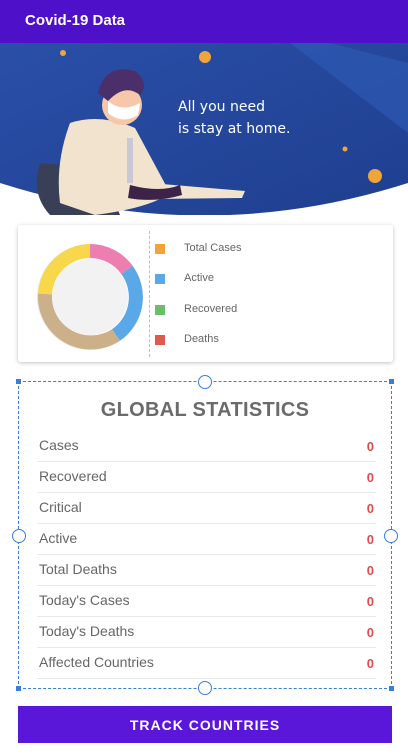 The height and width of the screenshot is (756, 408). I want to click on stat-row-cases: Cases 0, so click(206, 446).